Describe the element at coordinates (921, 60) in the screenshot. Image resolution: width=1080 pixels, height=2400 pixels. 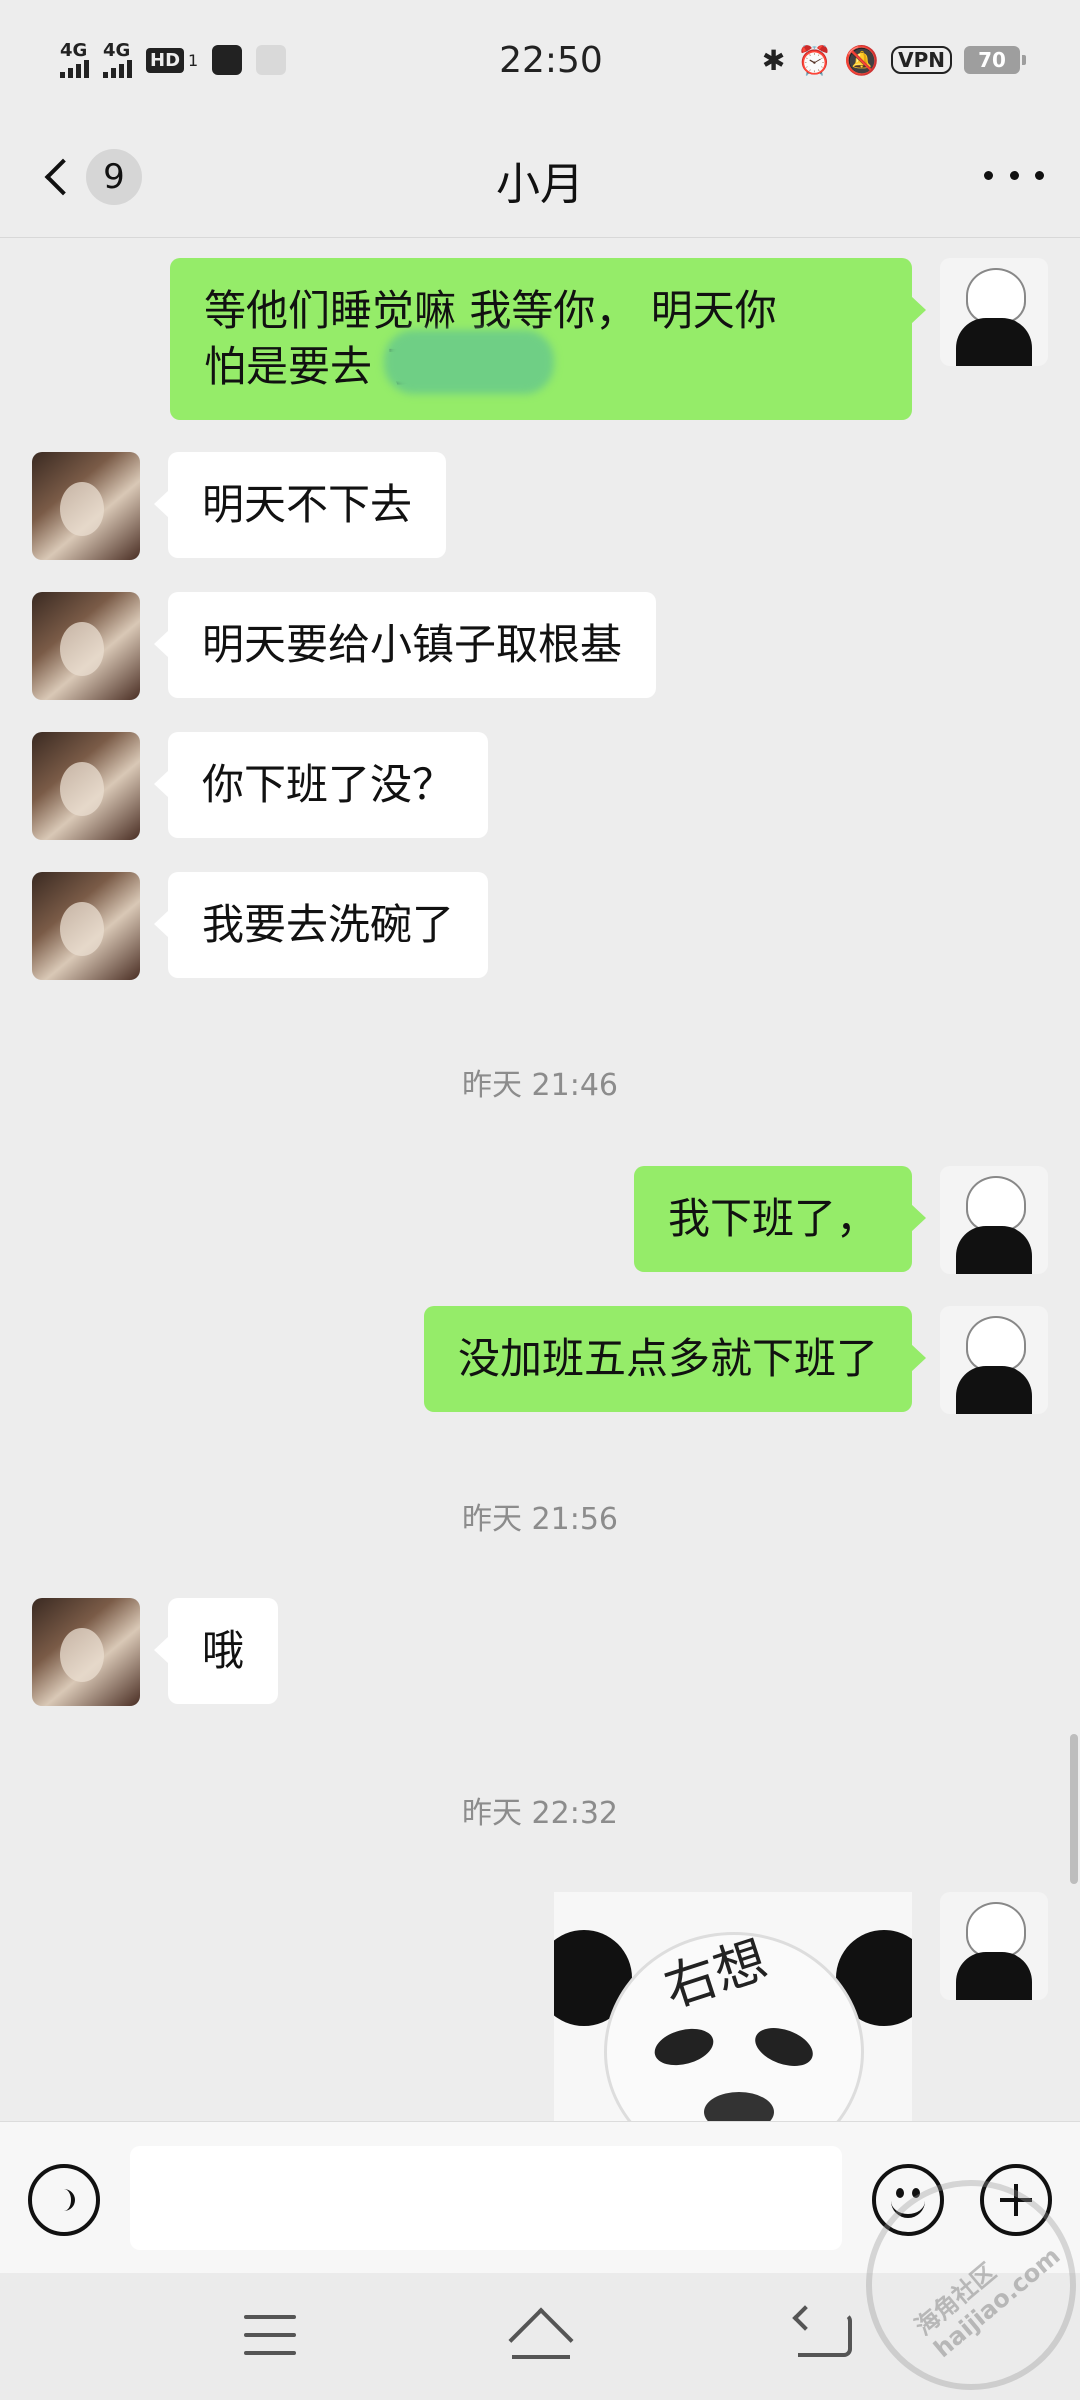
I see `vpn-icon: VPN` at that location.